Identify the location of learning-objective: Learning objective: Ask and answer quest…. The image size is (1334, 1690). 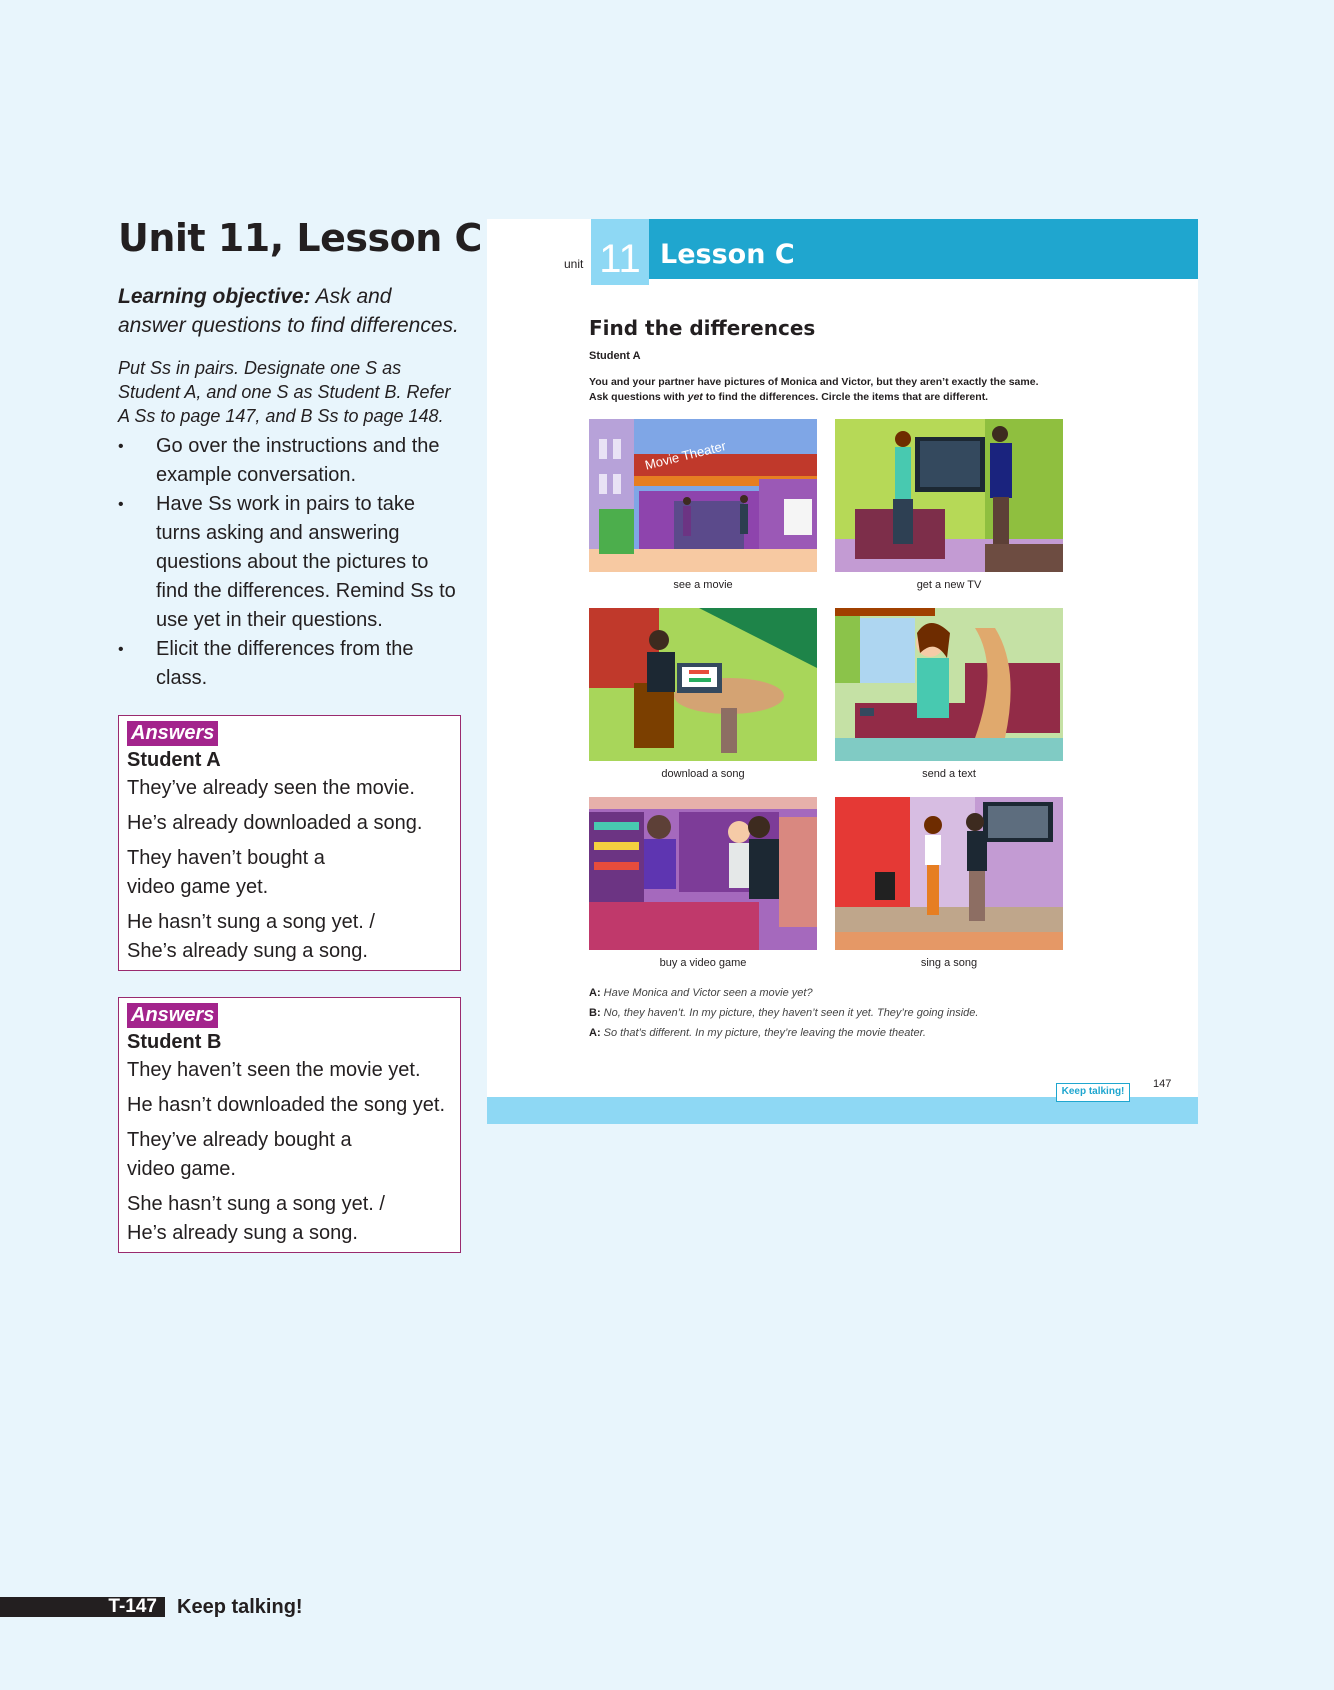
(290, 311).